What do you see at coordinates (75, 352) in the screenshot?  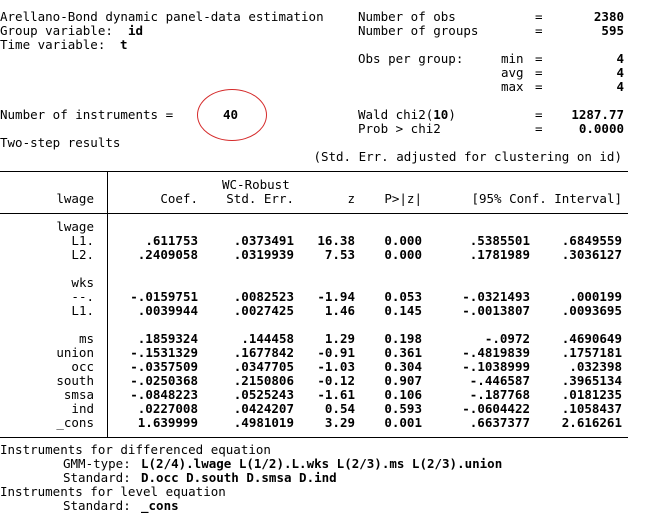 I see `row-label: union` at bounding box center [75, 352].